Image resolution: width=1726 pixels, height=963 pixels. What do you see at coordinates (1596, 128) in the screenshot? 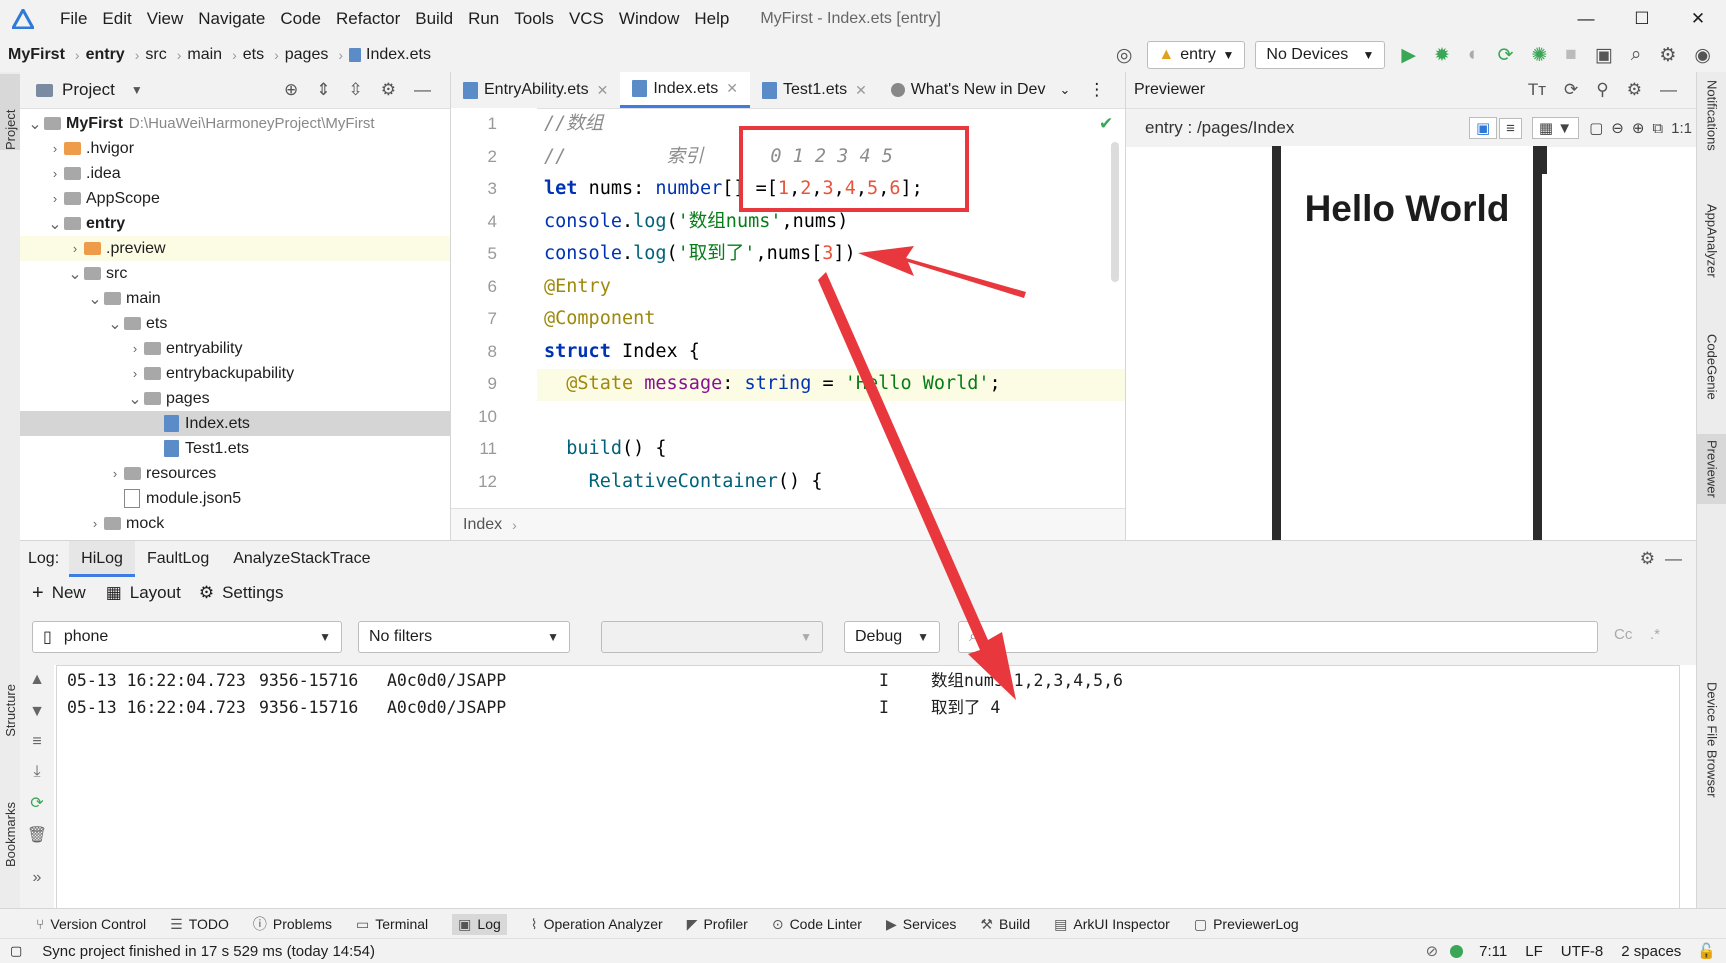
I see `fit-icon: ▢` at bounding box center [1596, 128].